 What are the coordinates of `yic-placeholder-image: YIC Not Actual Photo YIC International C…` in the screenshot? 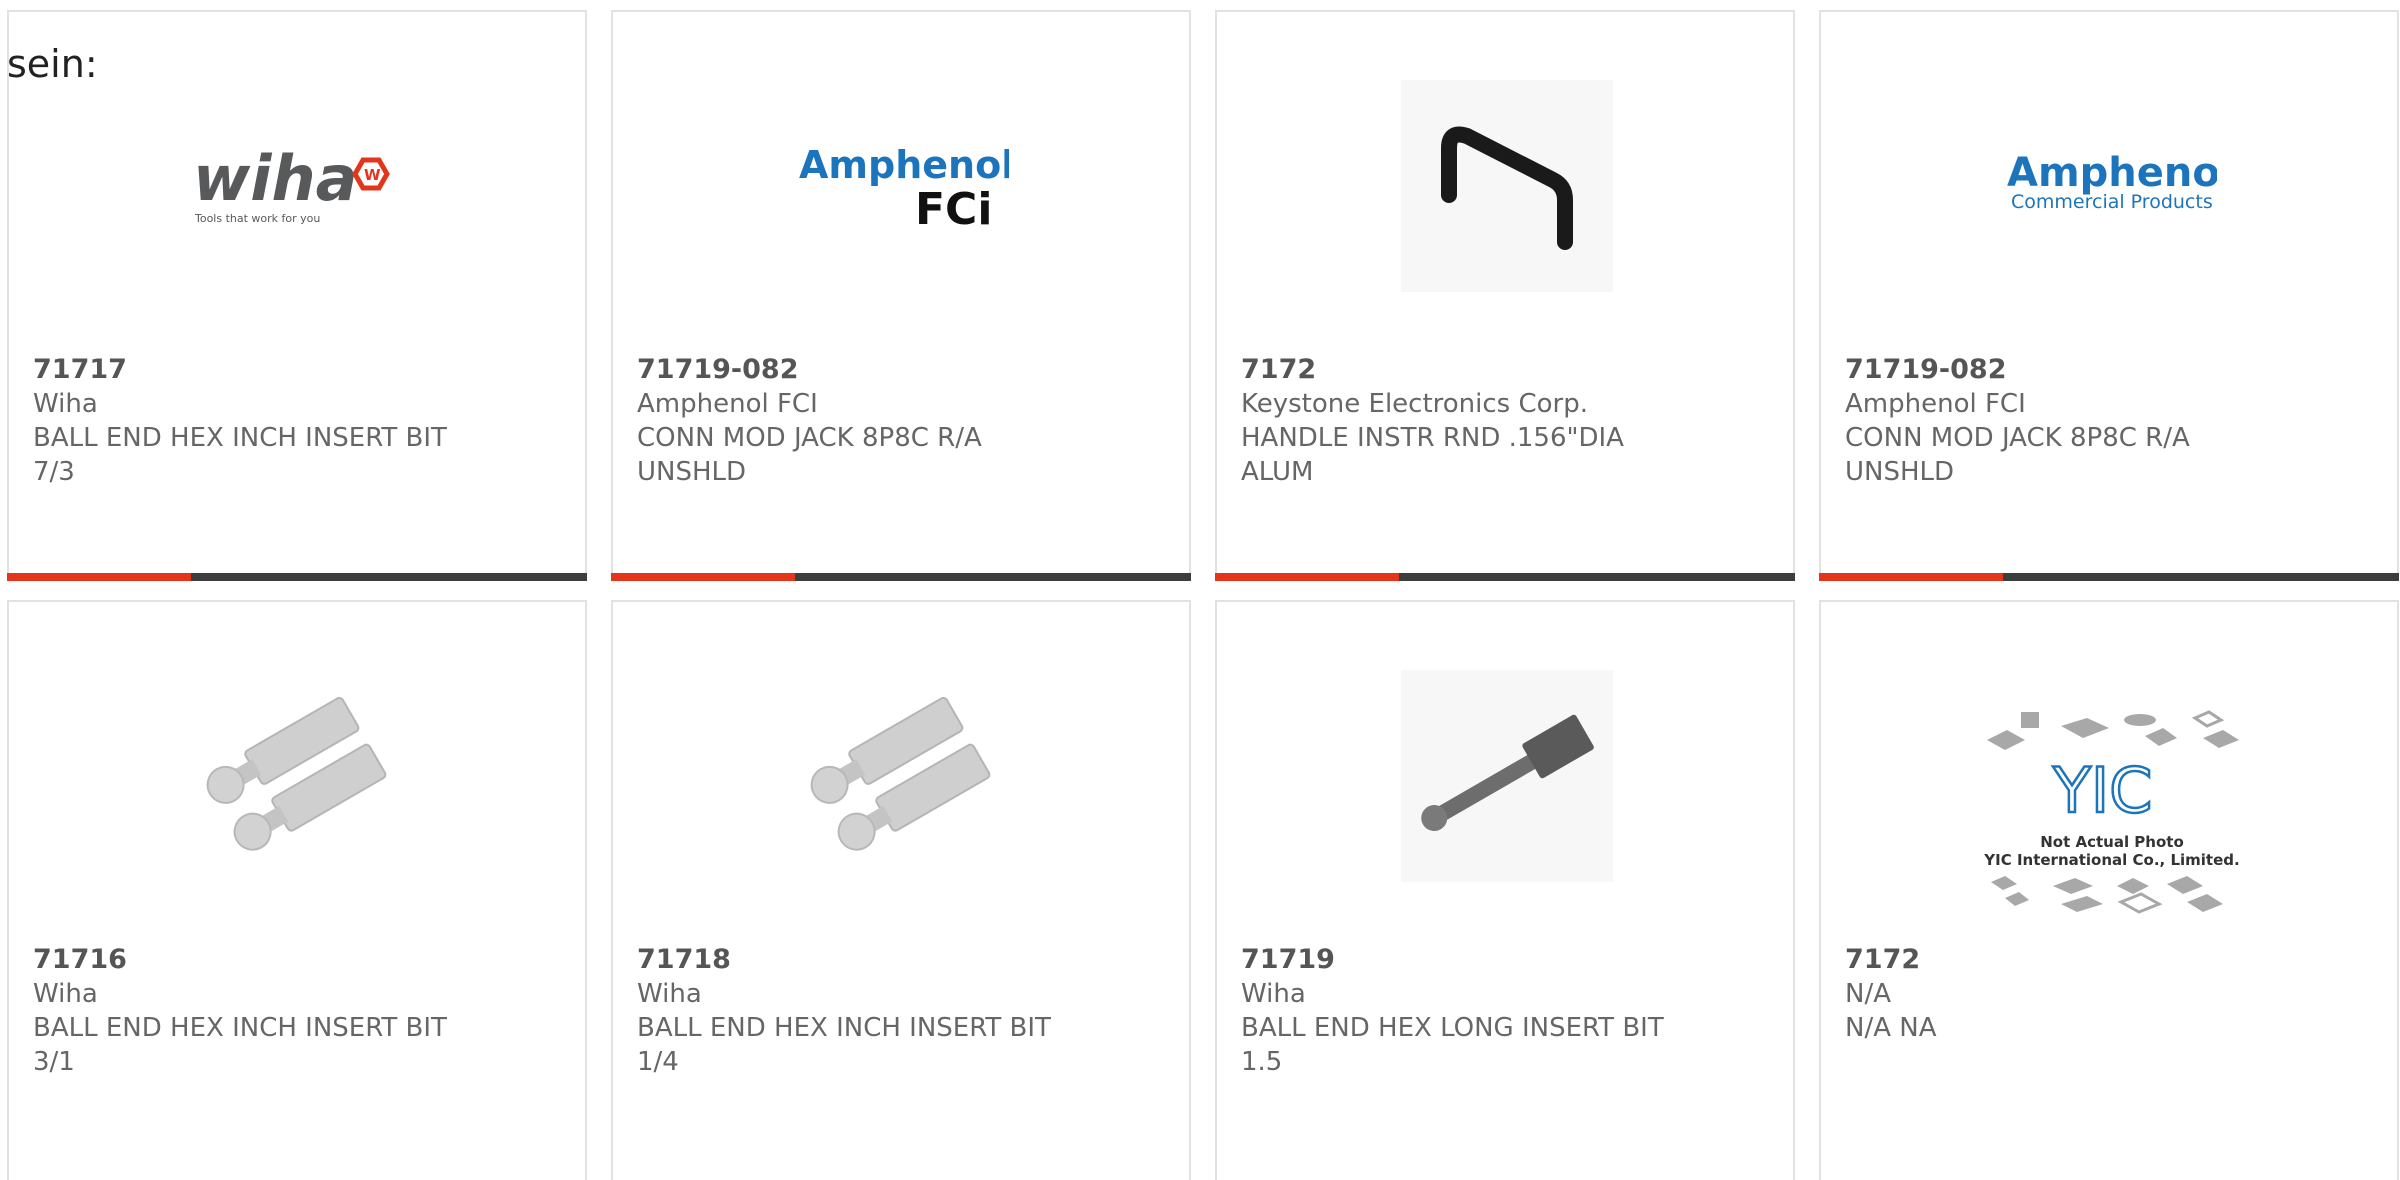 It's located at (2112, 810).